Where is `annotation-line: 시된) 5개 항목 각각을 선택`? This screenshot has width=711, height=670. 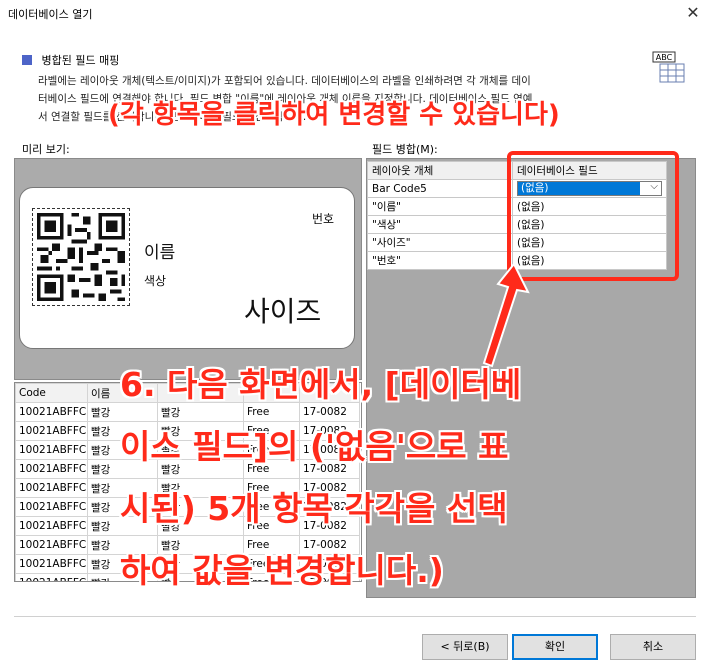
annotation-line: 시된) 5개 항목 각각을 선택 is located at coordinates (314, 508).